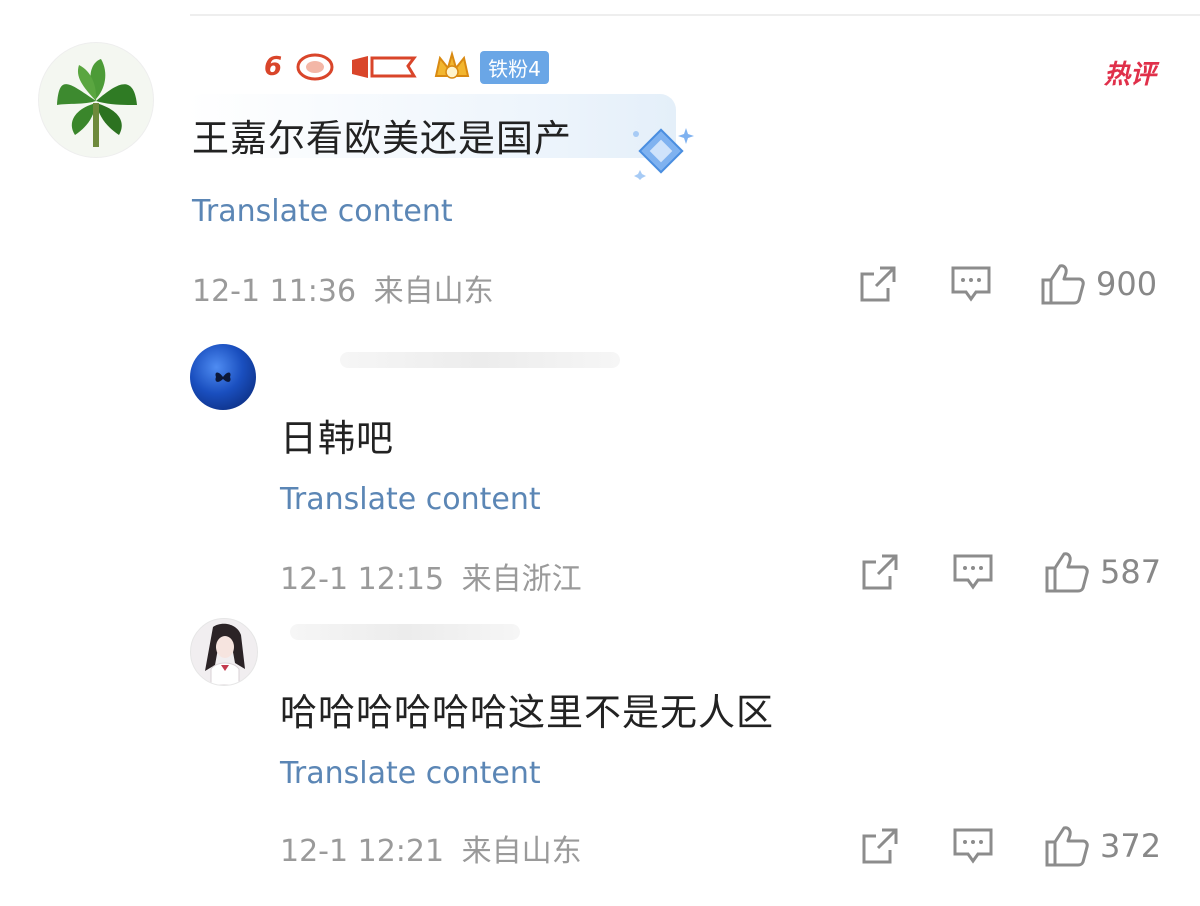 This screenshot has height=906, width=1200. I want to click on level-badge-icon: 6, so click(273, 67).